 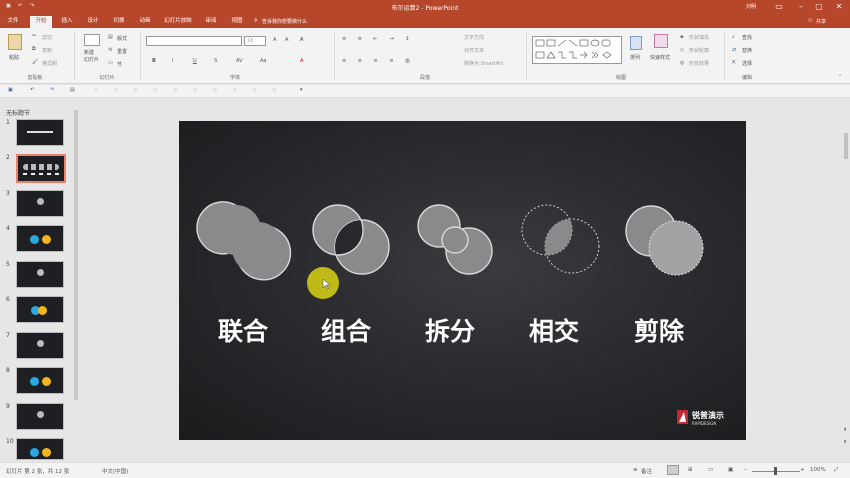 I want to click on align-icons: ≡ ≡ ≡ ≡ ▥, so click(x=378, y=61).